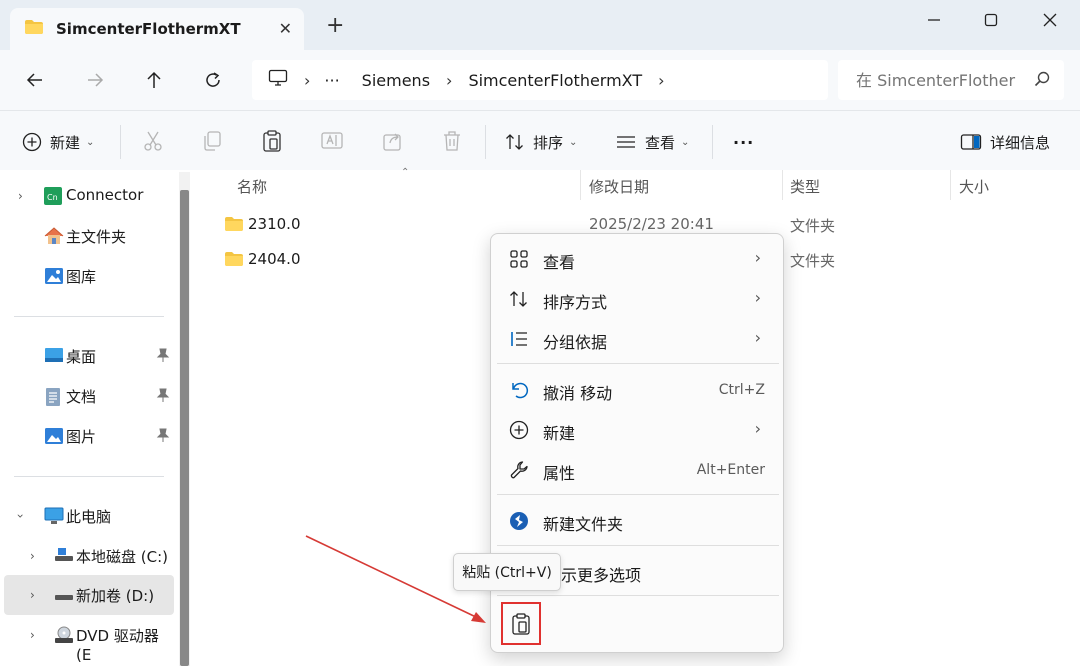 Image resolution: width=1080 pixels, height=666 pixels. Describe the element at coordinates (184, 428) in the screenshot. I see `sidebar-scroll-thumb` at that location.